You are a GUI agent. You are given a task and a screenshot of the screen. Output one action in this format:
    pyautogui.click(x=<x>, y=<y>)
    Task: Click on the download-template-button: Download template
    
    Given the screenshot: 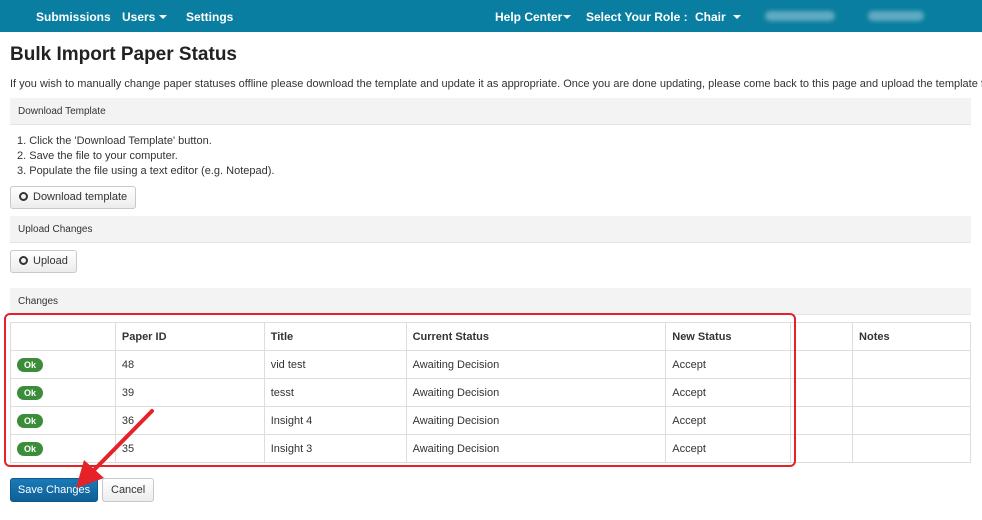 What is the action you would take?
    pyautogui.click(x=73, y=197)
    